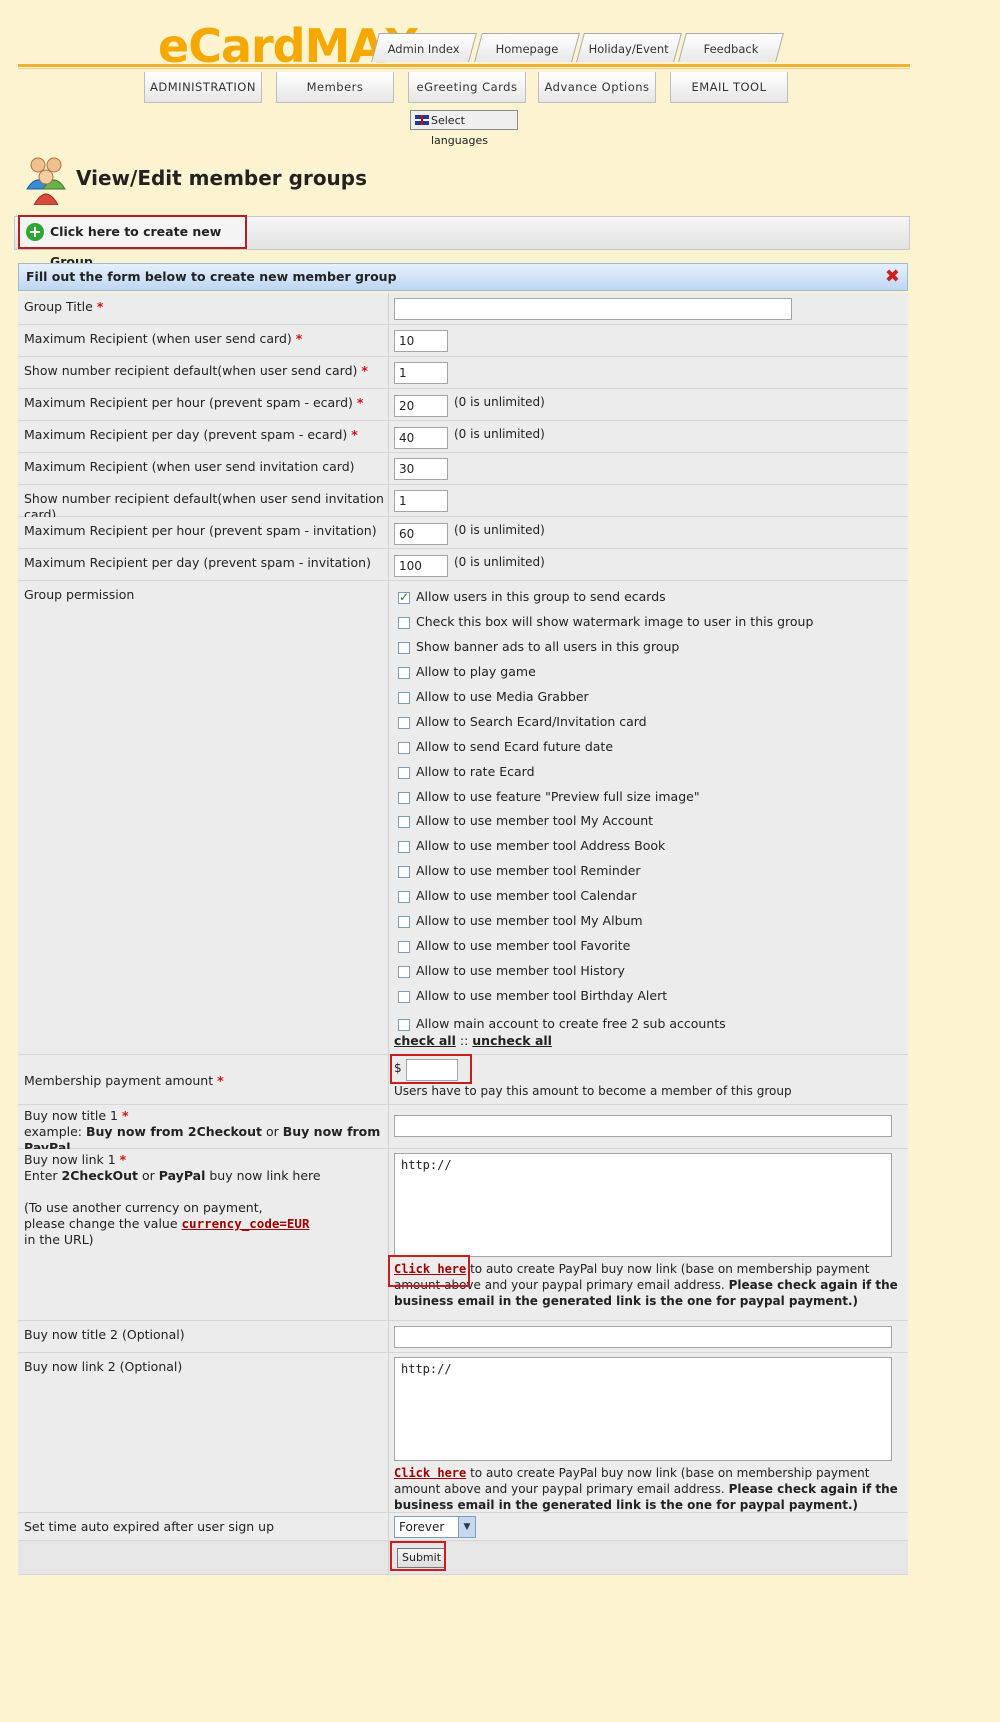  What do you see at coordinates (515, 746) in the screenshot?
I see `permission-label: Allow to send Ecard future date` at bounding box center [515, 746].